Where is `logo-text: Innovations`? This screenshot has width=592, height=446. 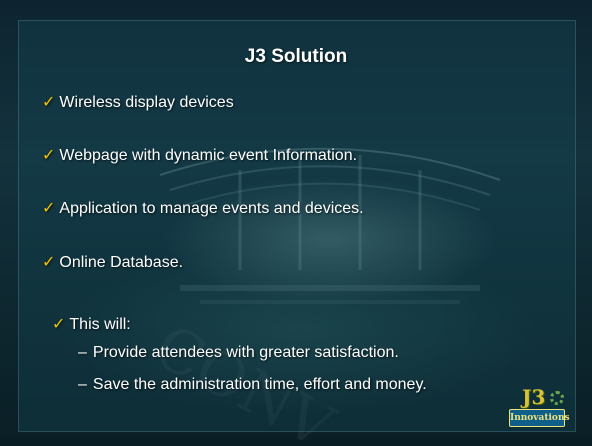 logo-text: Innovations is located at coordinates (539, 418).